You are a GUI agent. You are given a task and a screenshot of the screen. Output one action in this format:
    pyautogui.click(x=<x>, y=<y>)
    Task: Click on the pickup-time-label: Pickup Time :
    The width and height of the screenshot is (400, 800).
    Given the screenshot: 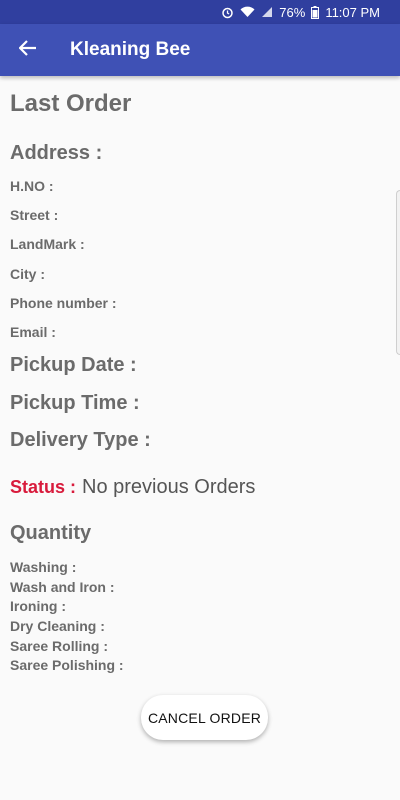 What is the action you would take?
    pyautogui.click(x=75, y=403)
    